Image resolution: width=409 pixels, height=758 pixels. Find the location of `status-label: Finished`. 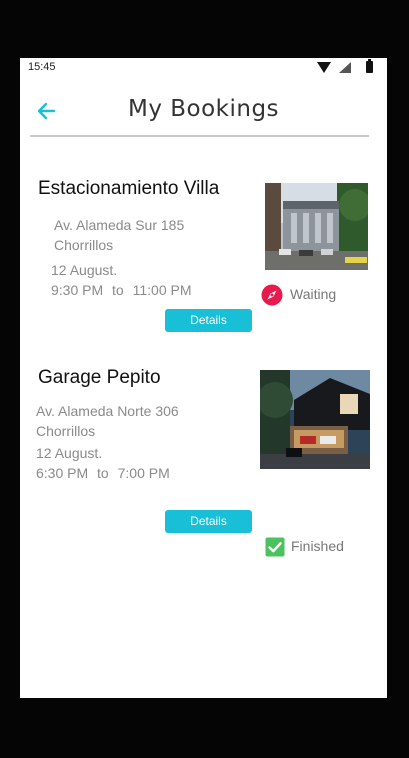

status-label: Finished is located at coordinates (317, 546).